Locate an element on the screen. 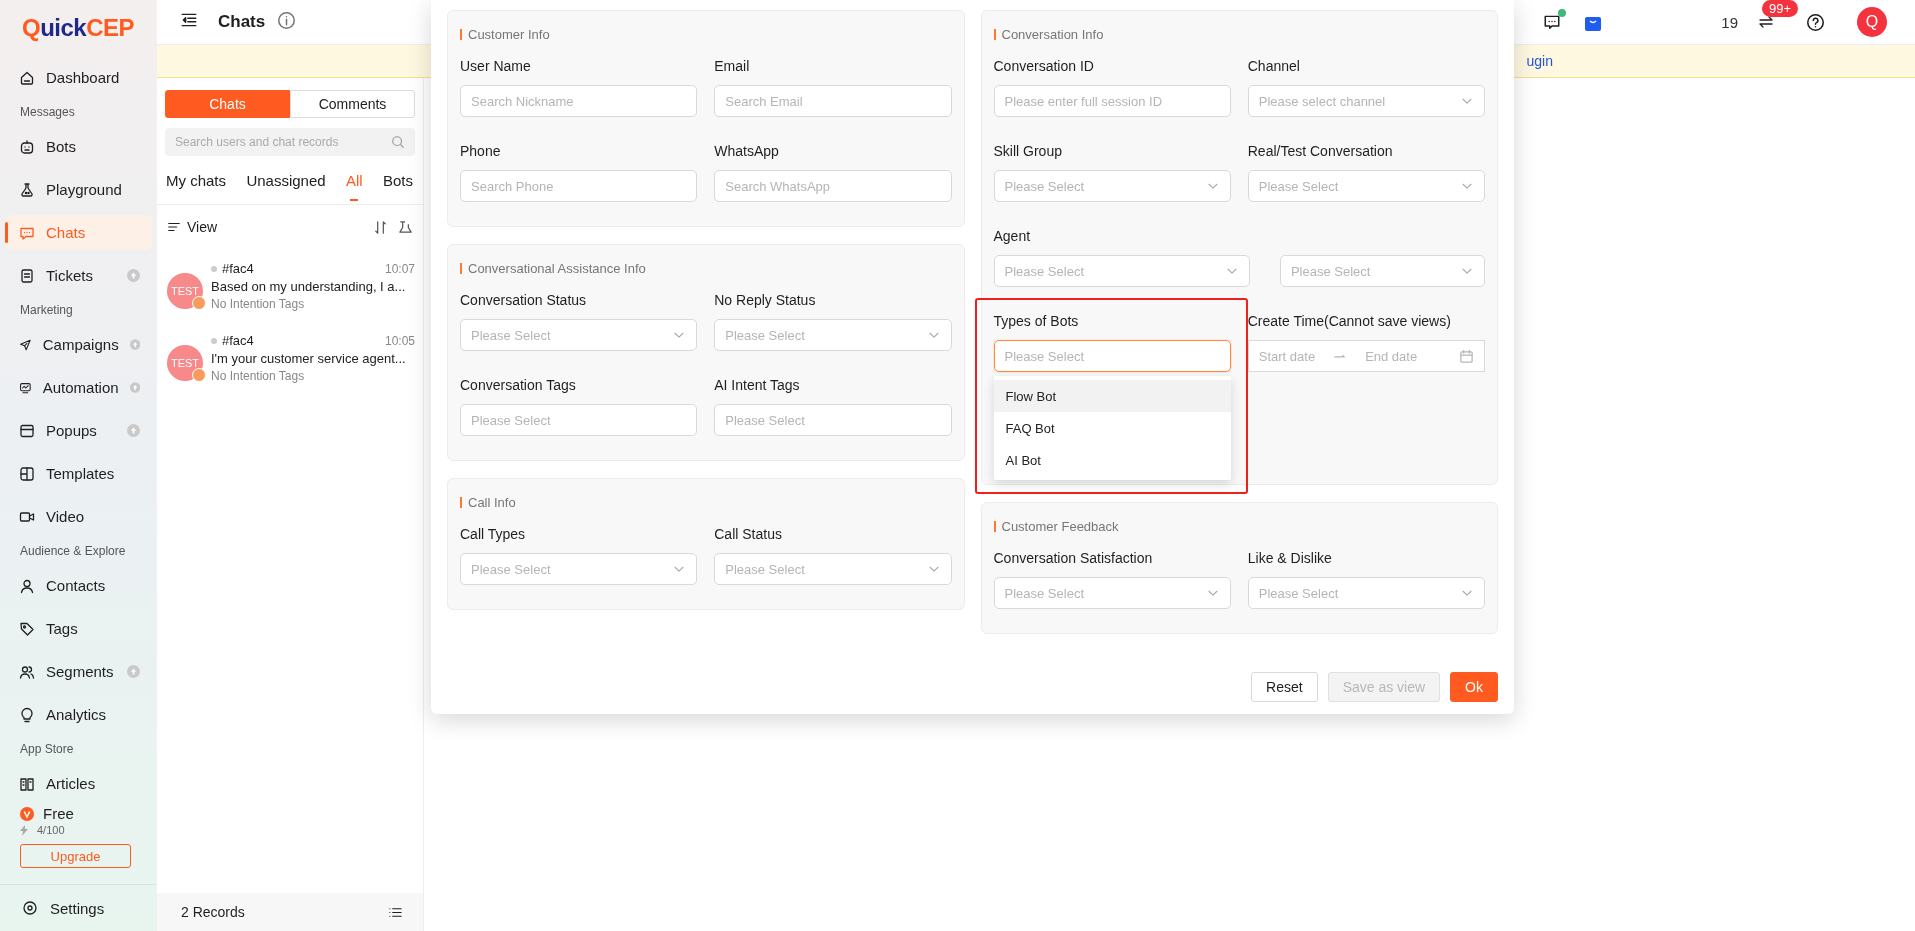 The height and width of the screenshot is (931, 1915). field-label: Create Time(Cannot save views) is located at coordinates (1349, 321).